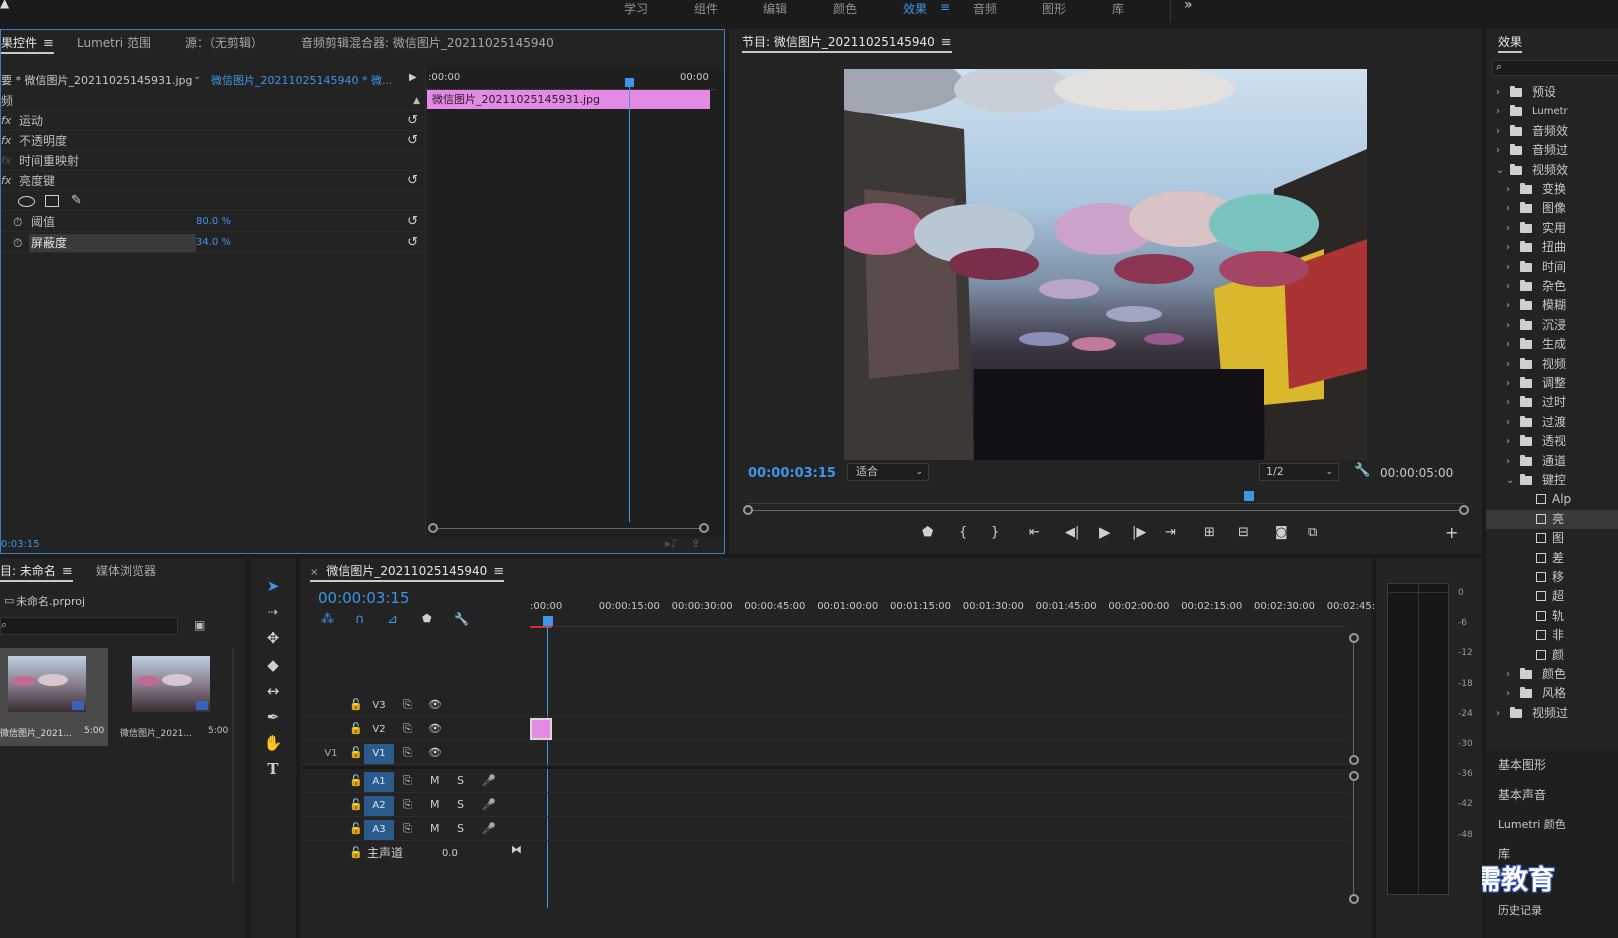 This screenshot has height=938, width=1618. I want to click on export-icon: ⇪, so click(695, 543).